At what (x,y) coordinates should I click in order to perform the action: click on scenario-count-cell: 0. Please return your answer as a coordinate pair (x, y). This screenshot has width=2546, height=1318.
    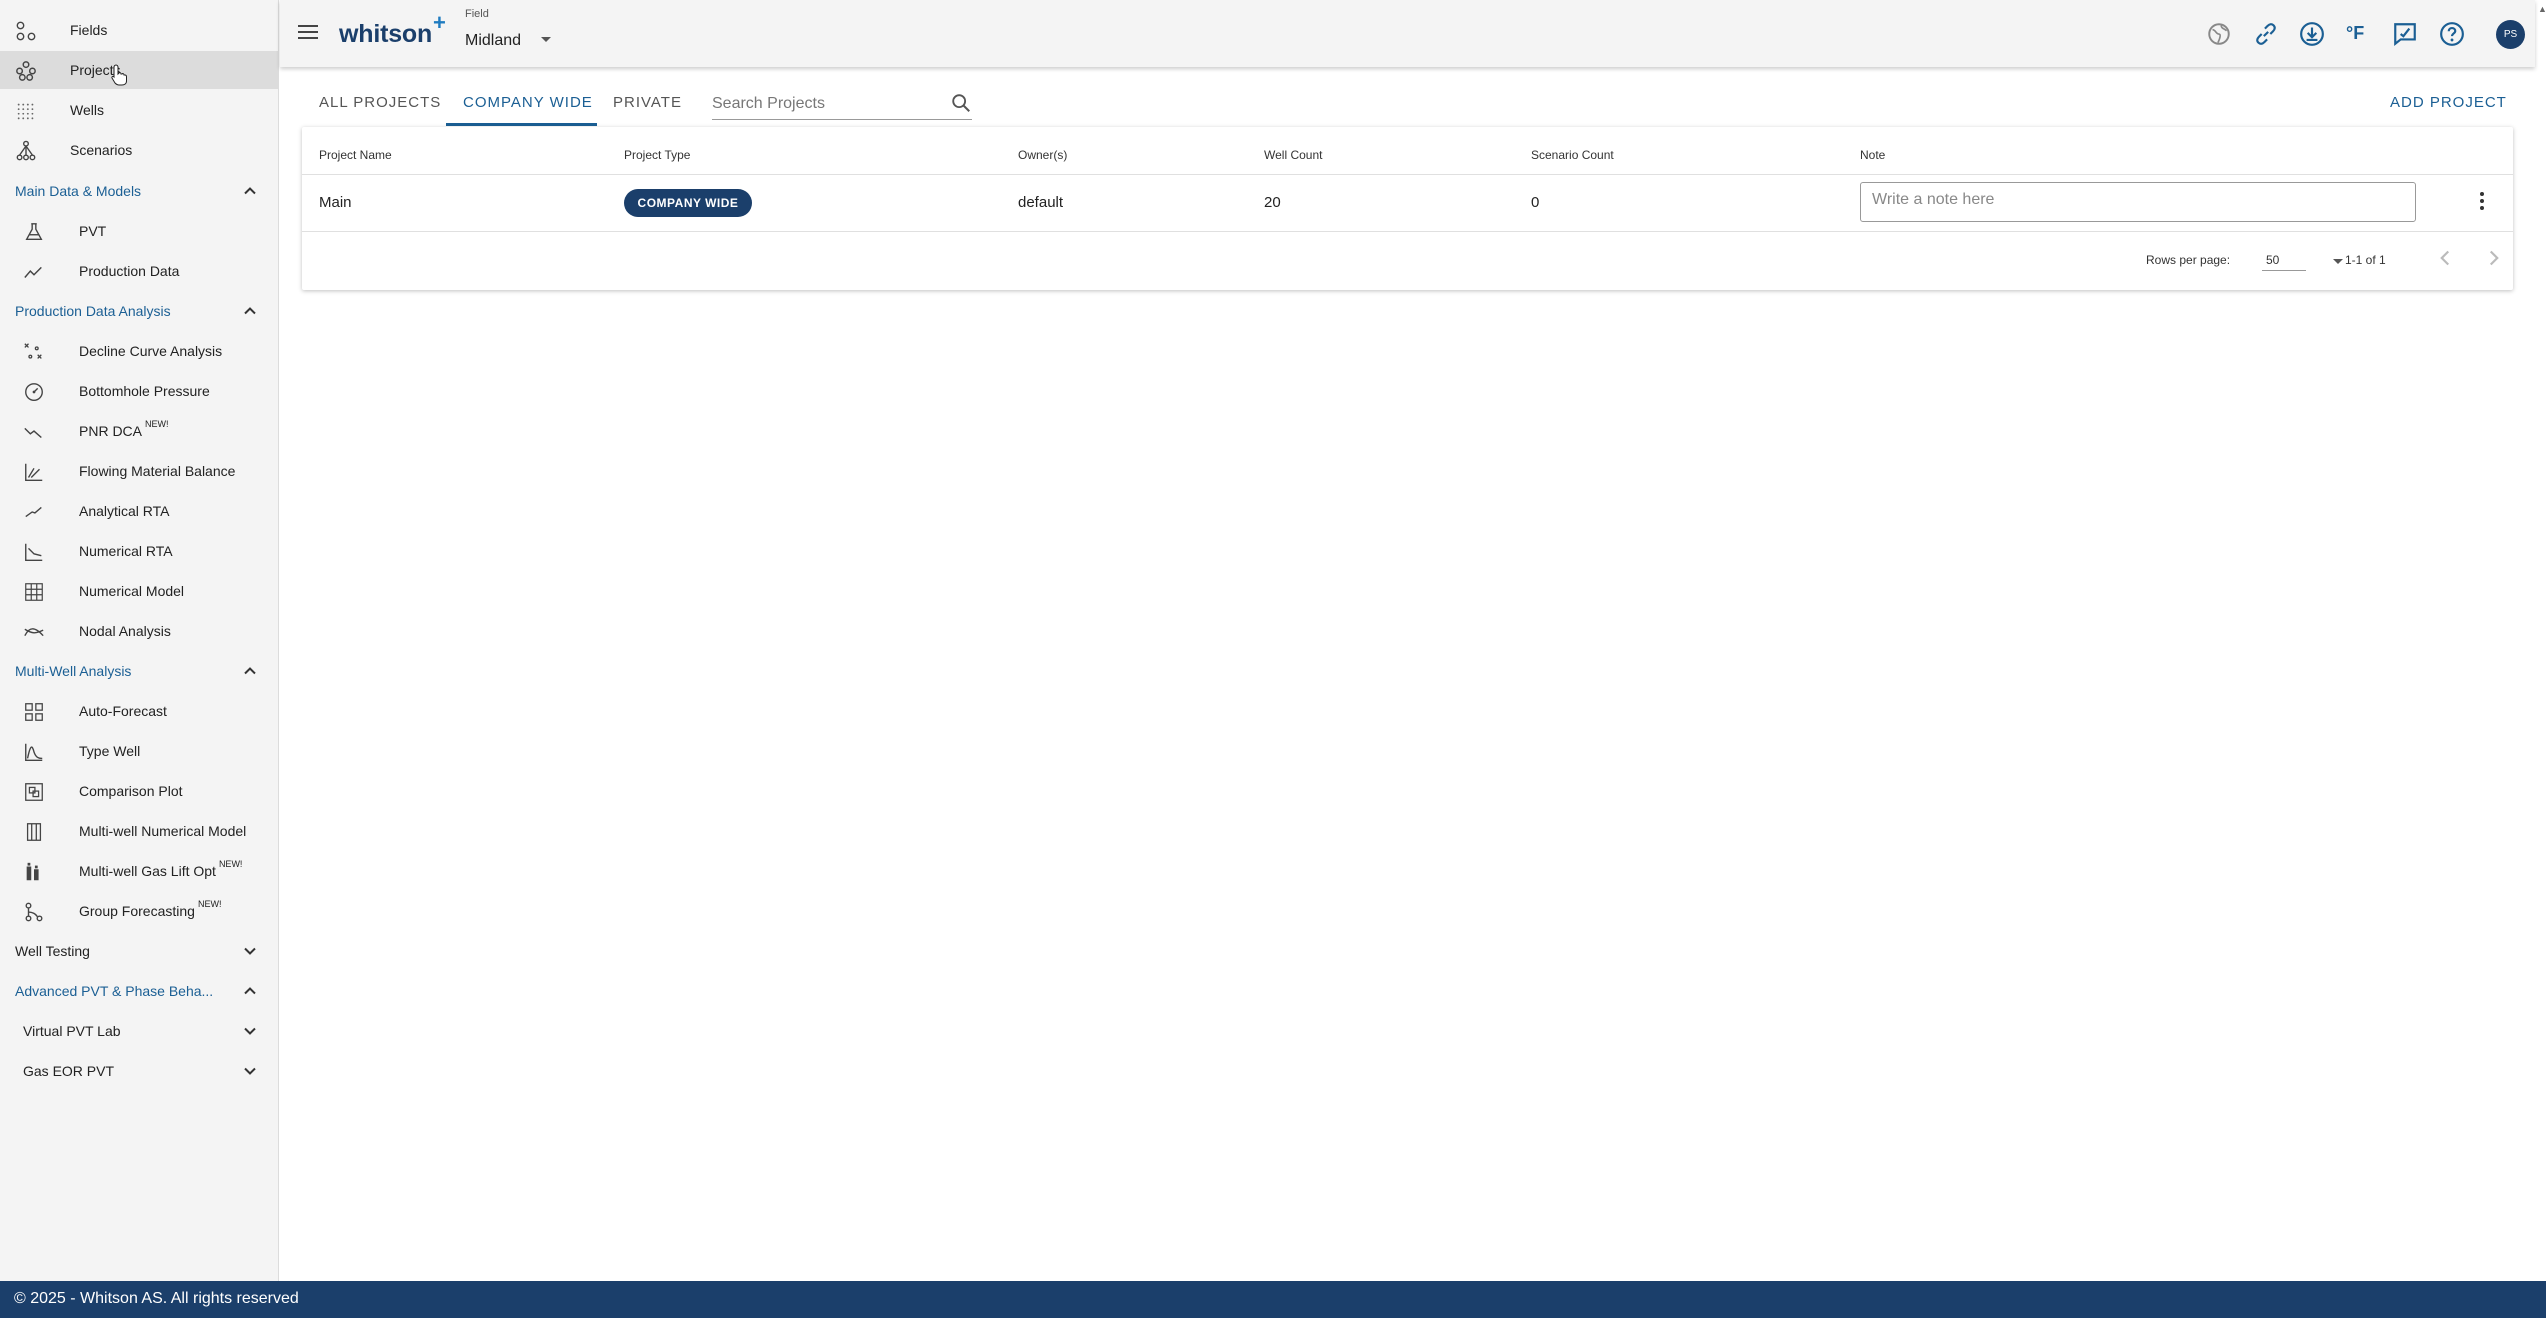
    Looking at the image, I should click on (1535, 202).